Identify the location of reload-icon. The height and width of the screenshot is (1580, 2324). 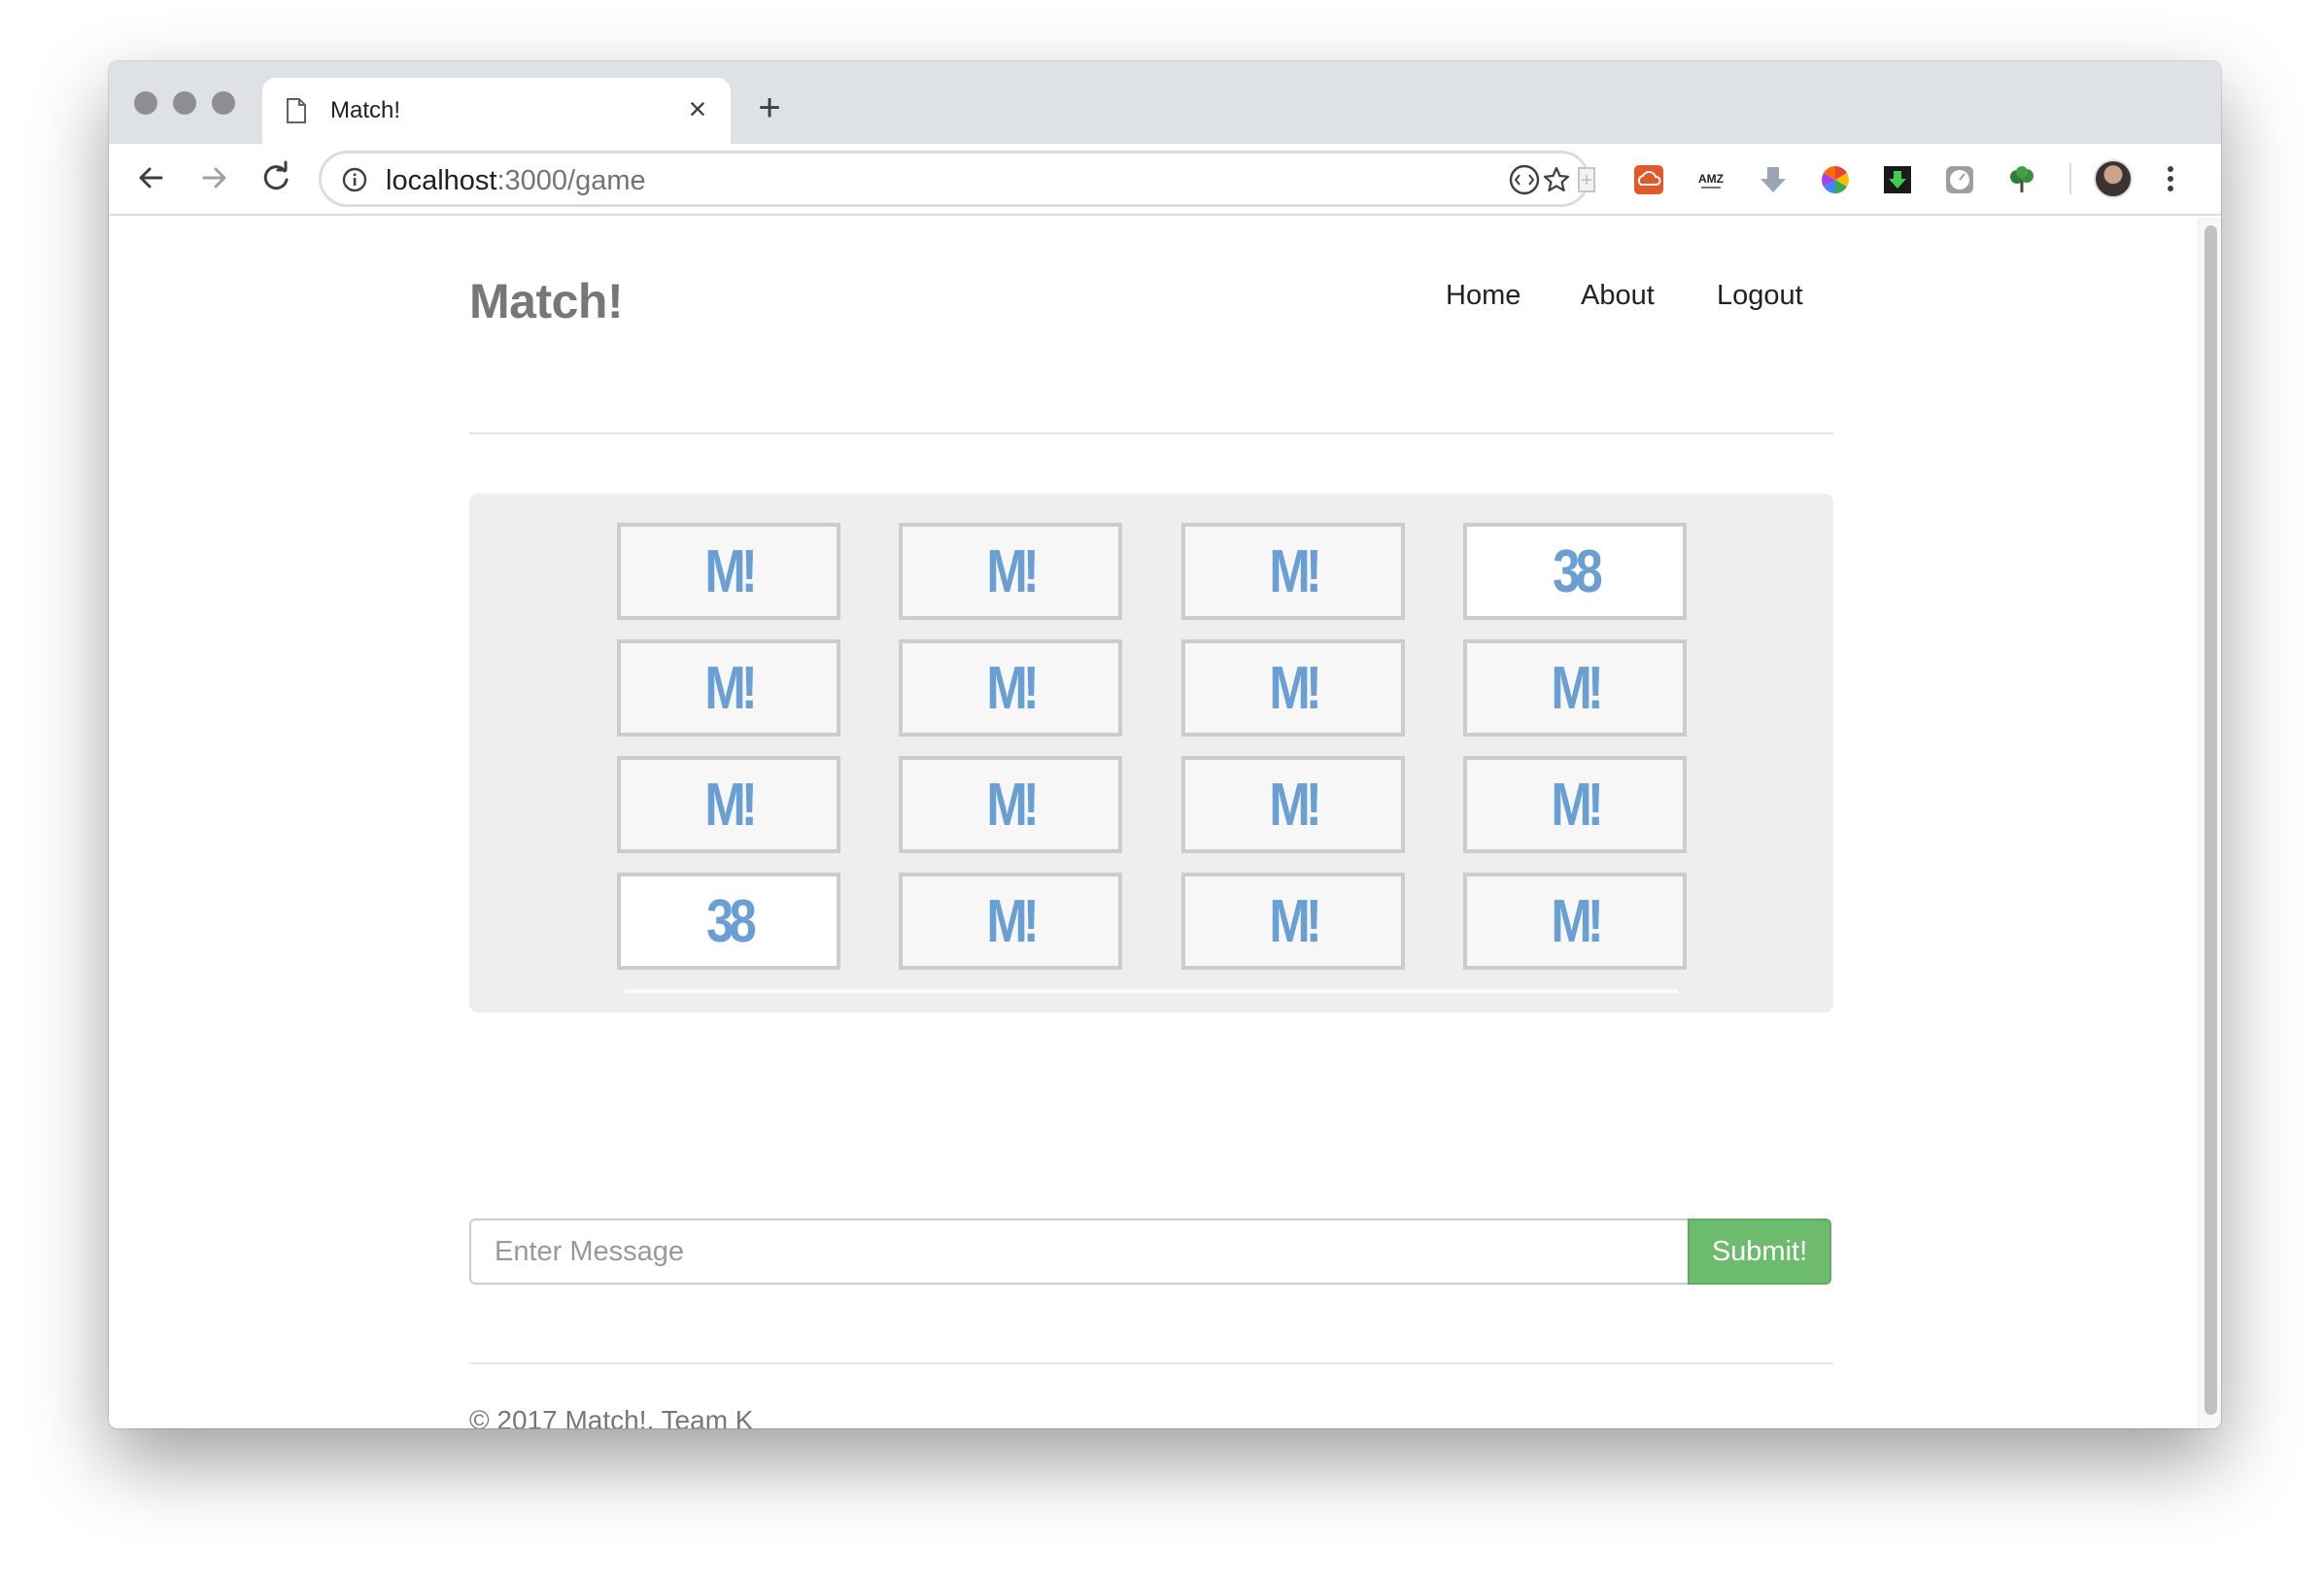
(276, 177).